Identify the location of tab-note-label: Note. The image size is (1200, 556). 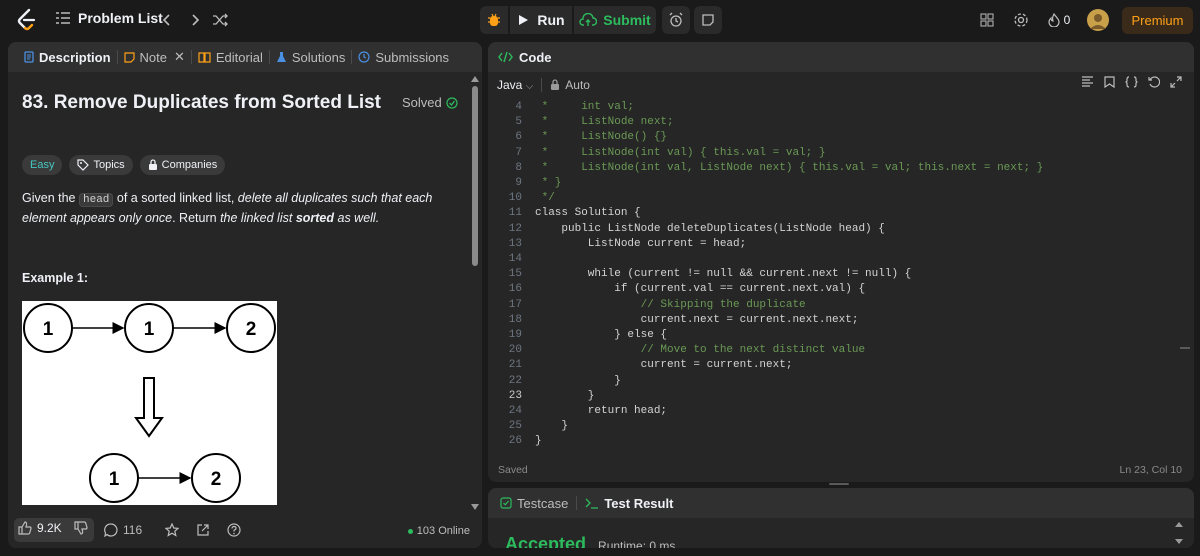
(153, 57).